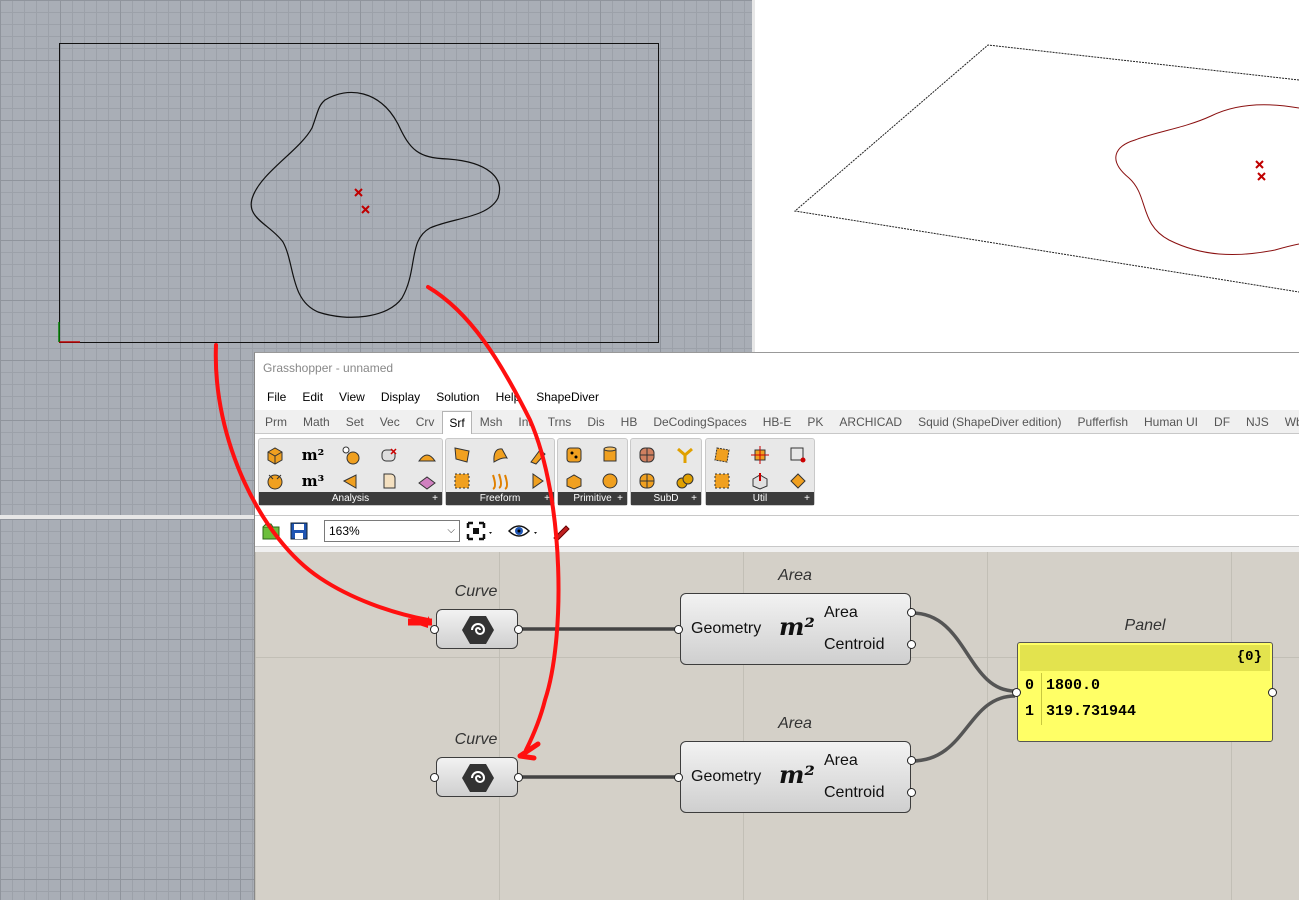 This screenshot has width=1299, height=900. Describe the element at coordinates (760, 455) in the screenshot. I see `divide-domain-icon` at that location.